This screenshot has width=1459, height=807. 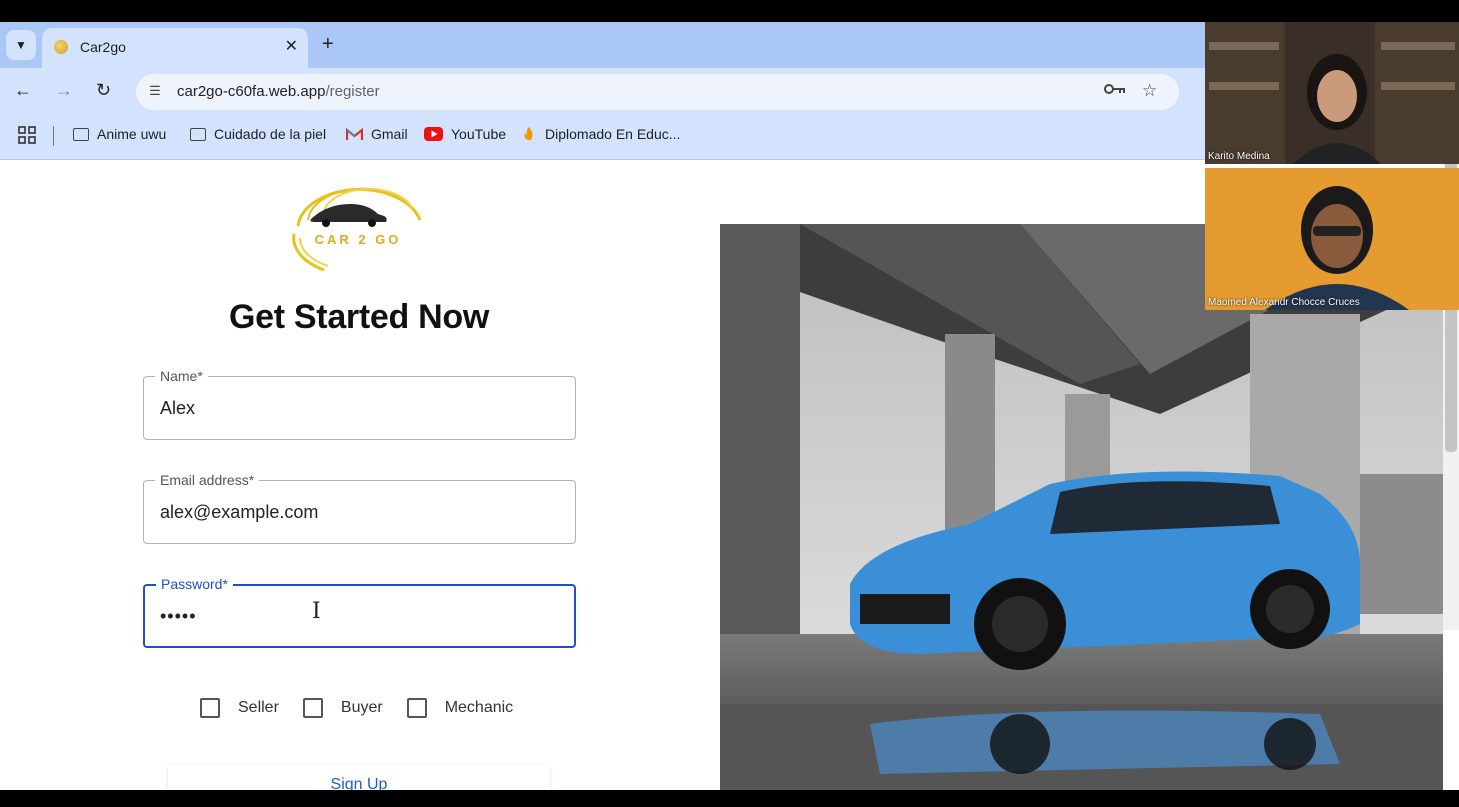 I want to click on favicon-icon, so click(x=61, y=47).